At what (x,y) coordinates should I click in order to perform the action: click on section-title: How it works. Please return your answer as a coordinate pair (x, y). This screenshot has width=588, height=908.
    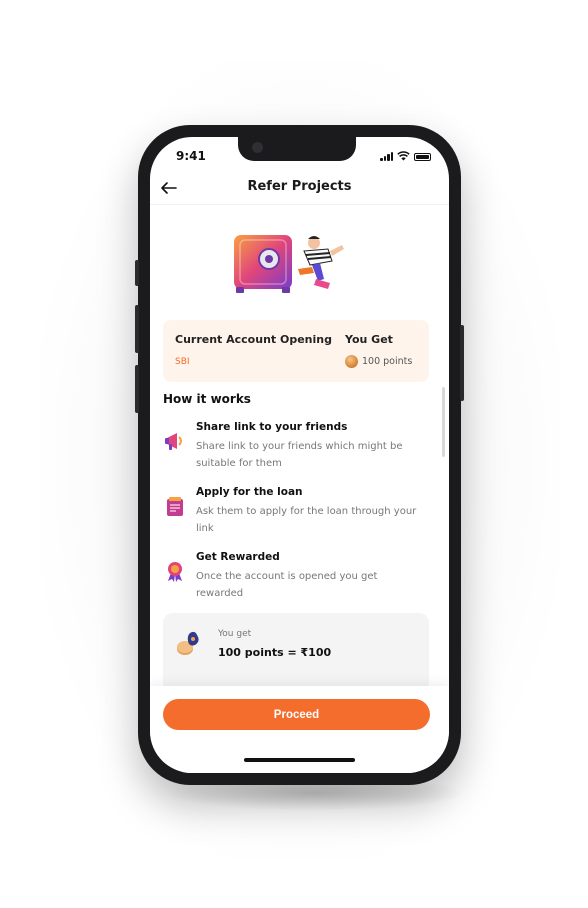
    Looking at the image, I should click on (207, 399).